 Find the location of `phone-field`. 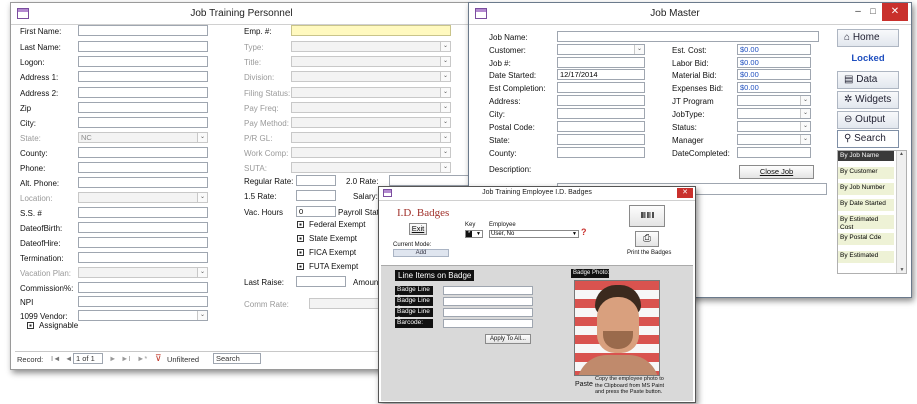

phone-field is located at coordinates (143, 167).